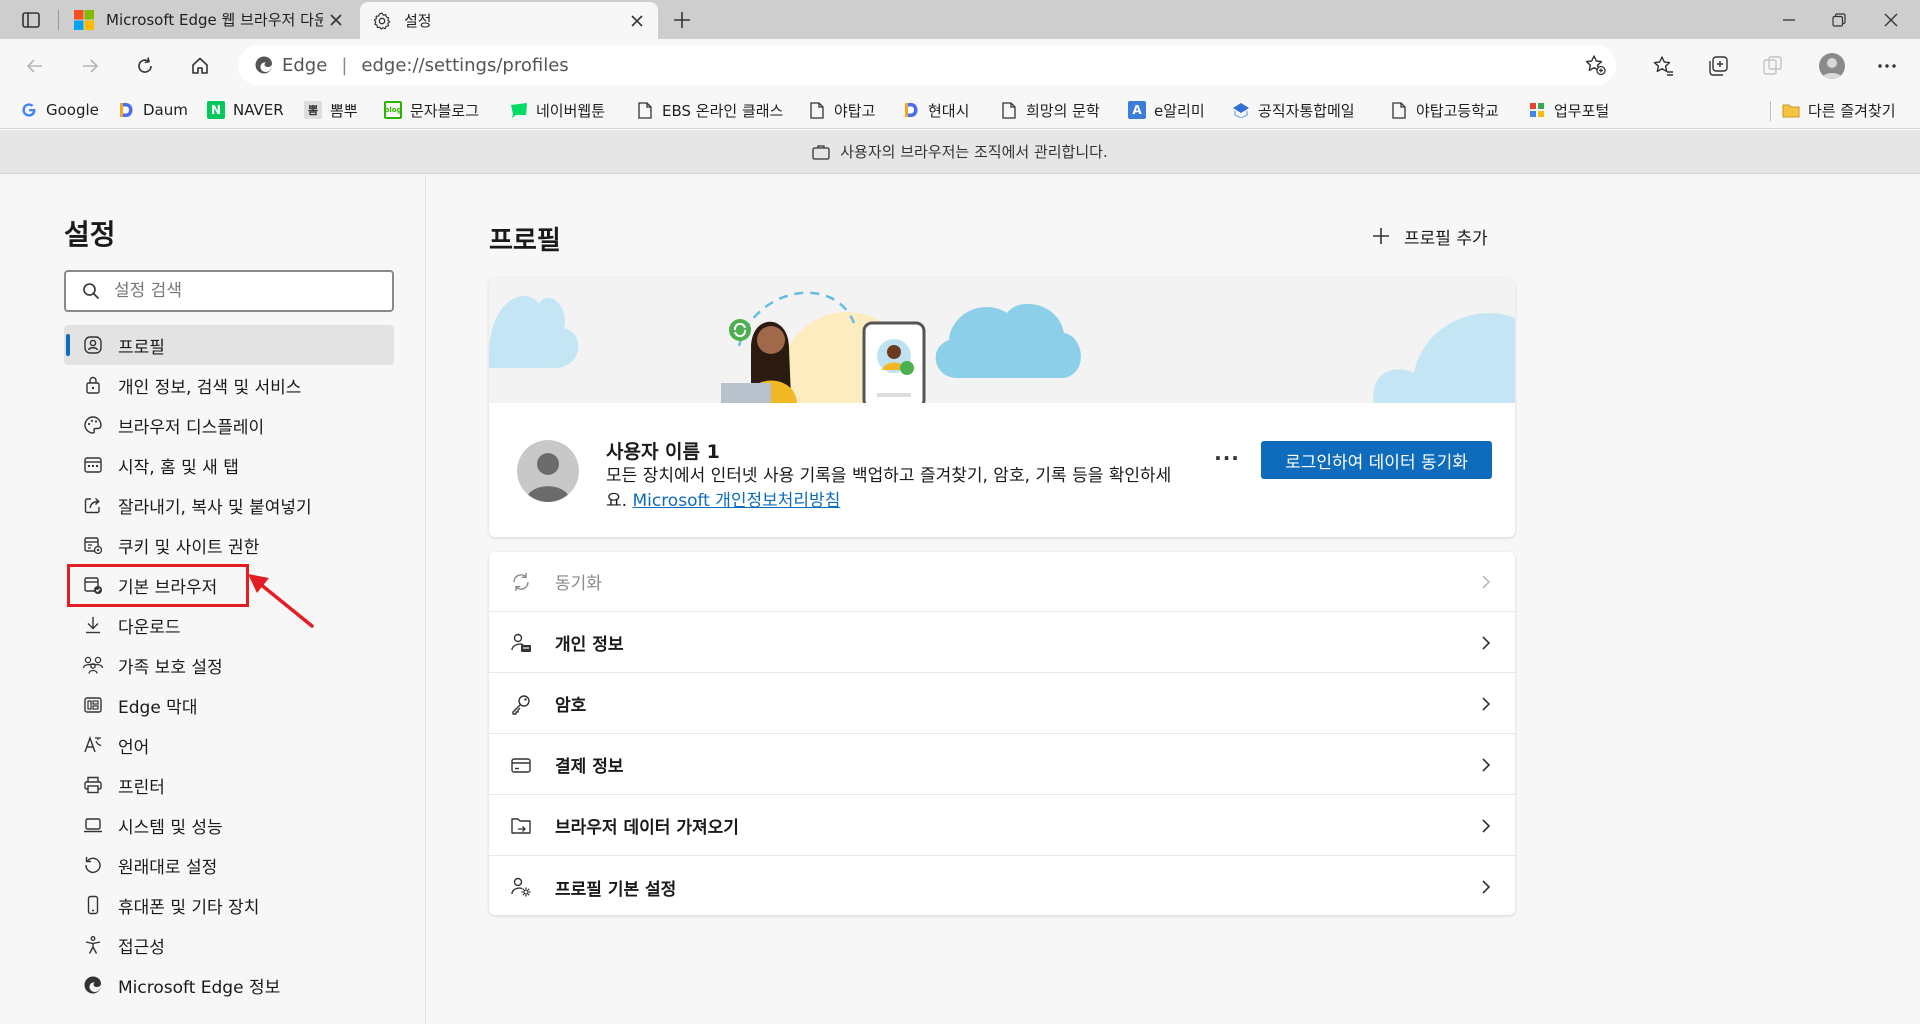  Describe the element at coordinates (1227, 458) in the screenshot. I see `profile-more-button: ···` at that location.